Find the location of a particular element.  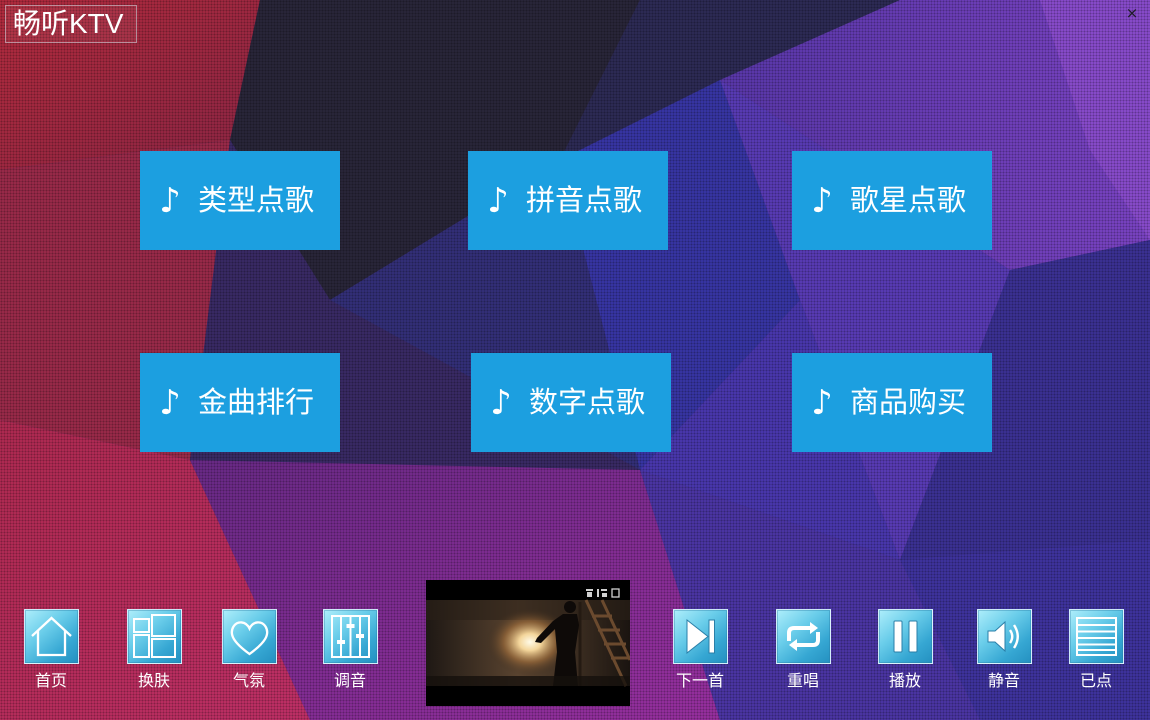

toolbar-label: 静音 is located at coordinates (1003, 681).